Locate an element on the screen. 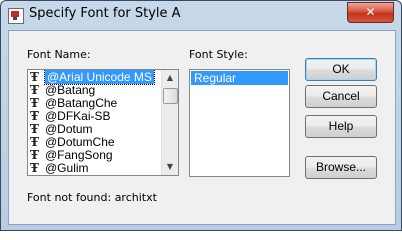  font-style-label: Font Style: is located at coordinates (218, 54).